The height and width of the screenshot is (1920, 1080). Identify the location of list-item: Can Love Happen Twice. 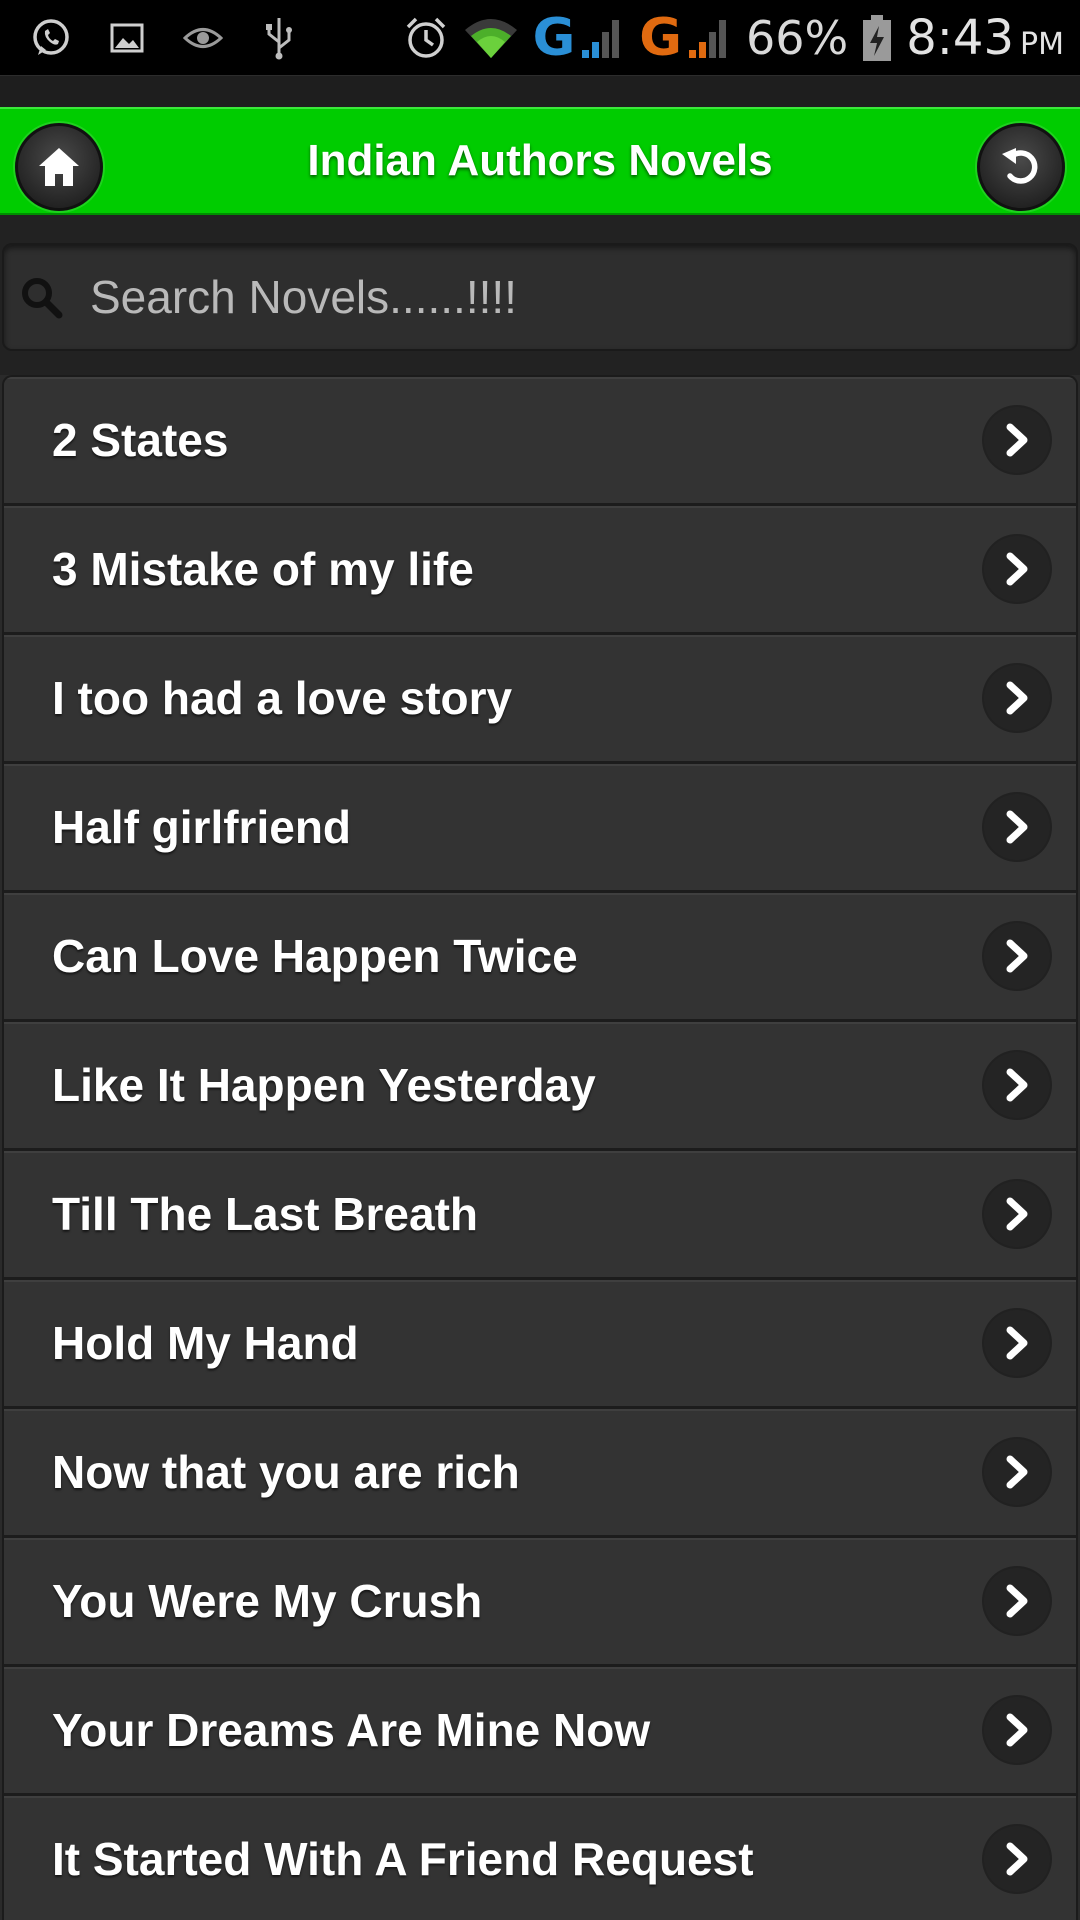
(540, 957).